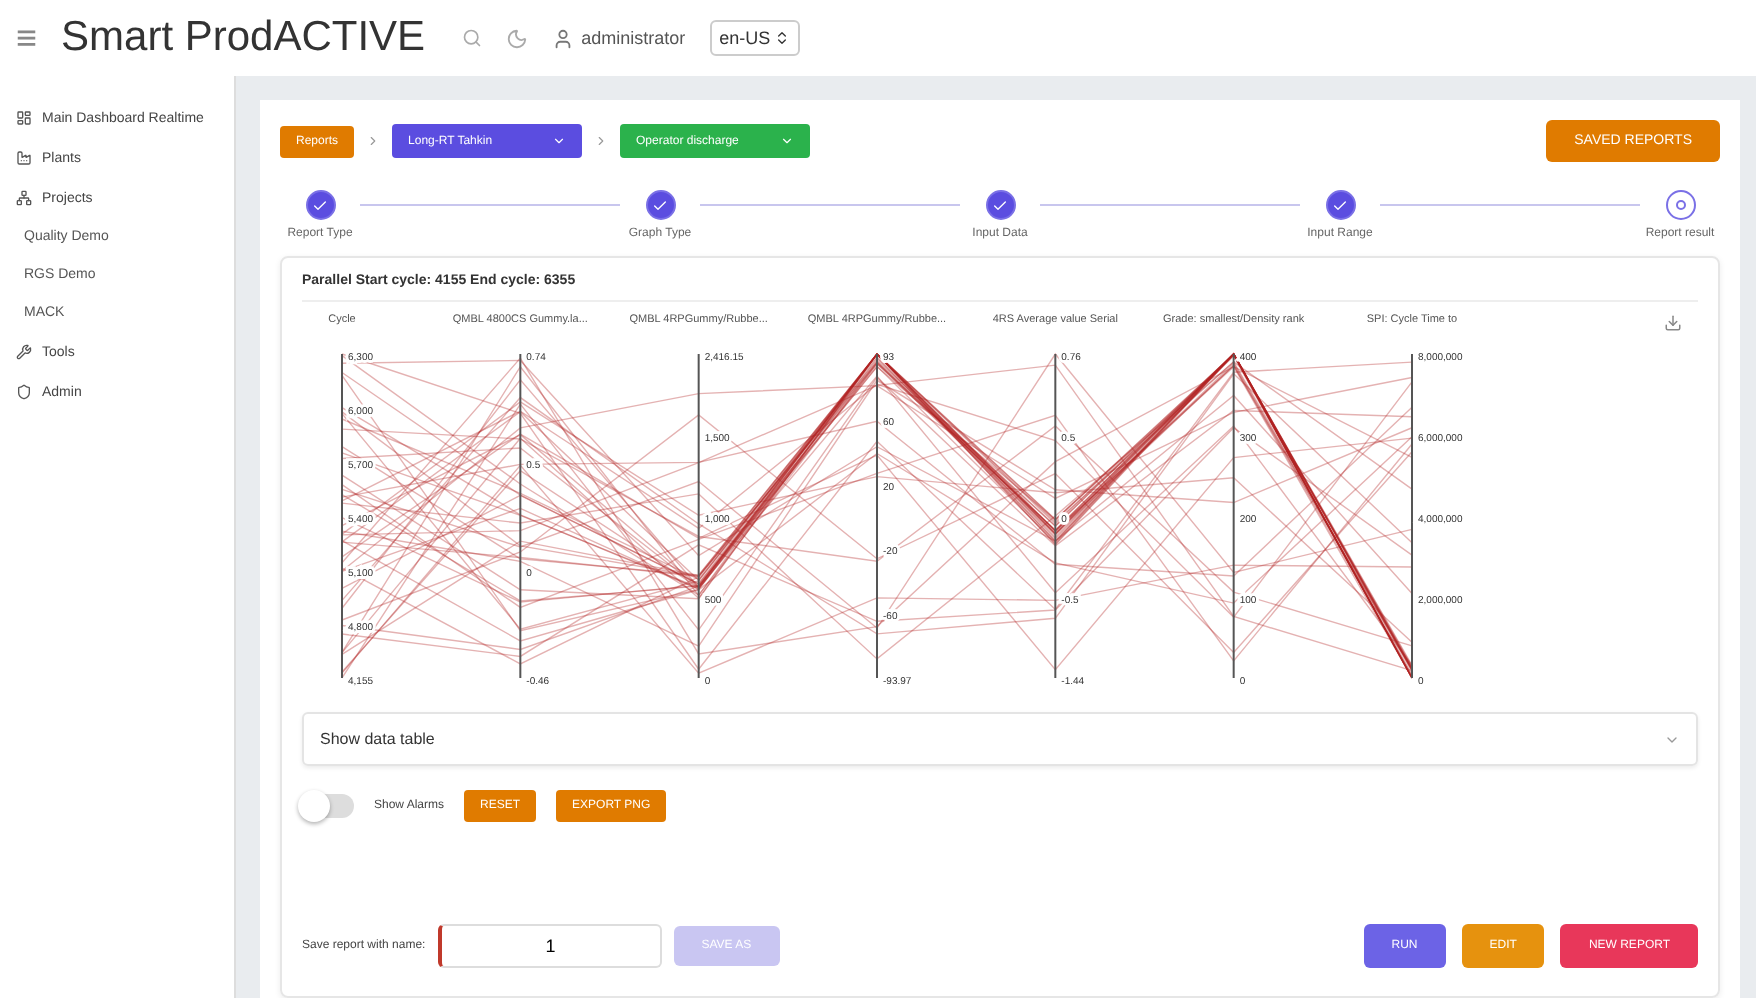 The width and height of the screenshot is (1756, 998). Describe the element at coordinates (1673, 323) in the screenshot. I see `download-icon` at that location.